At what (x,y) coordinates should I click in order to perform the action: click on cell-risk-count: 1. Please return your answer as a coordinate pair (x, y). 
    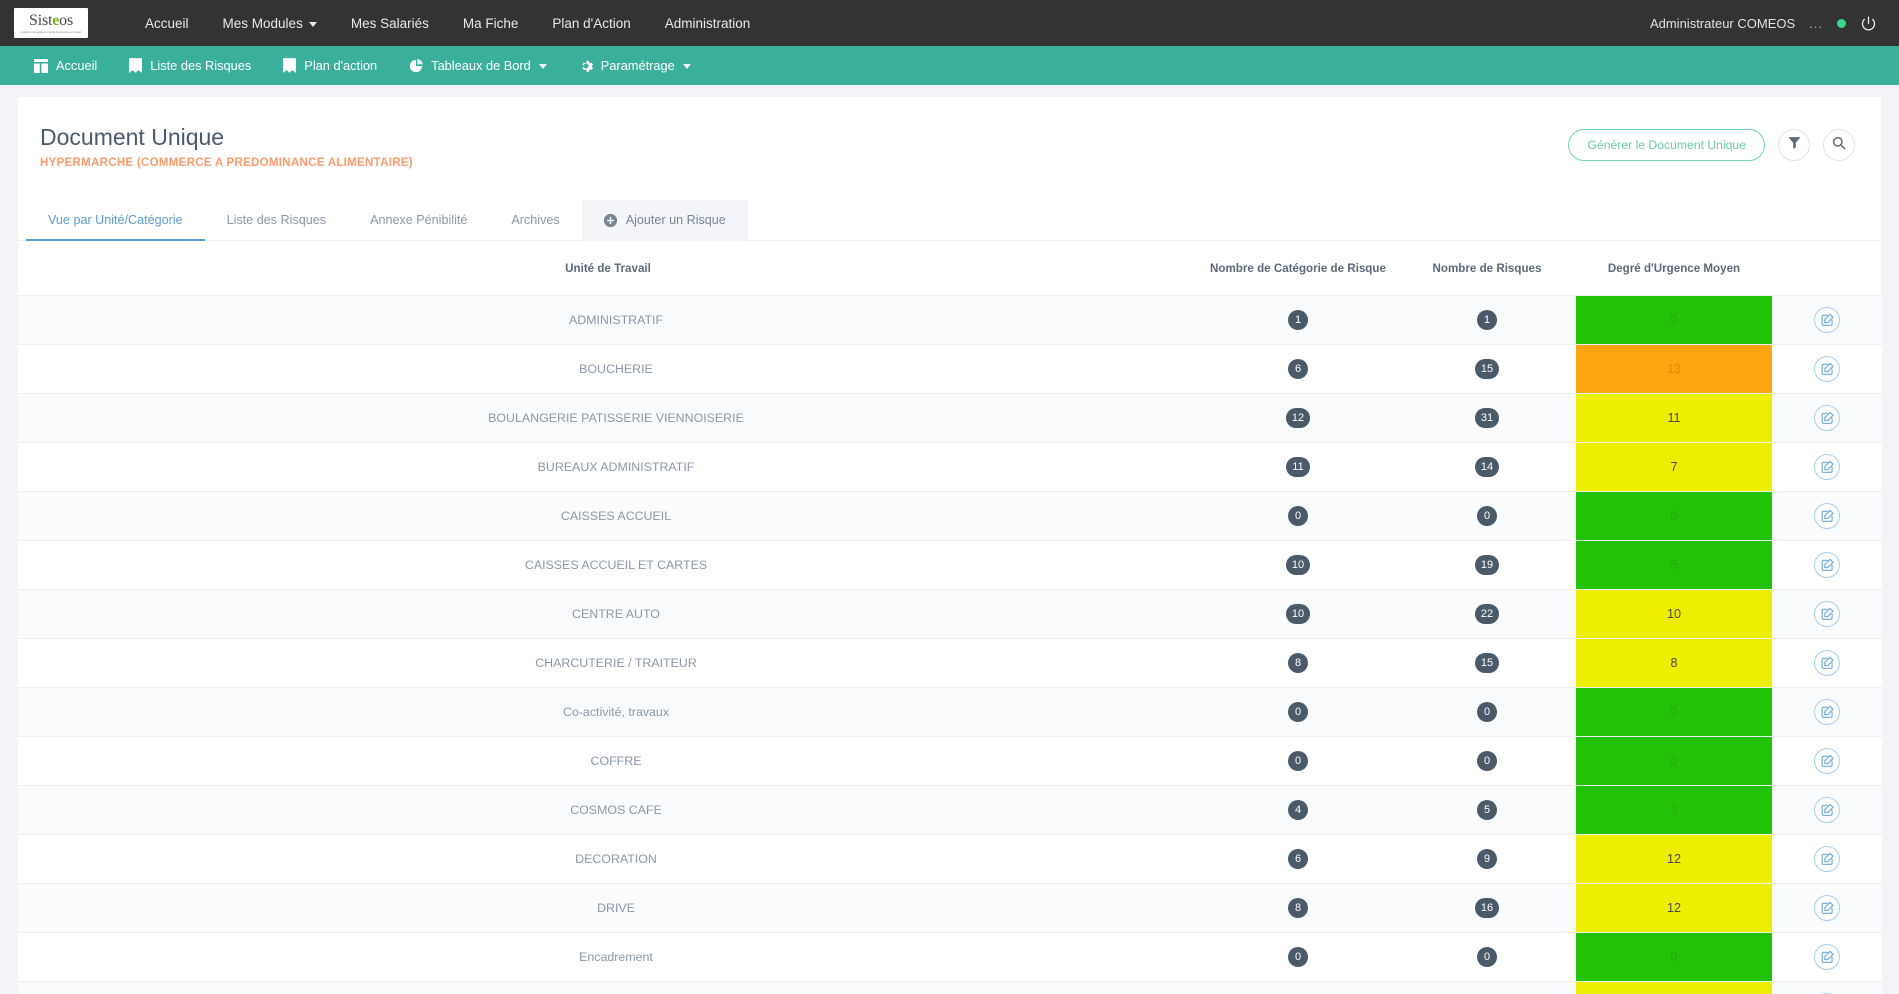
    Looking at the image, I should click on (1487, 320).